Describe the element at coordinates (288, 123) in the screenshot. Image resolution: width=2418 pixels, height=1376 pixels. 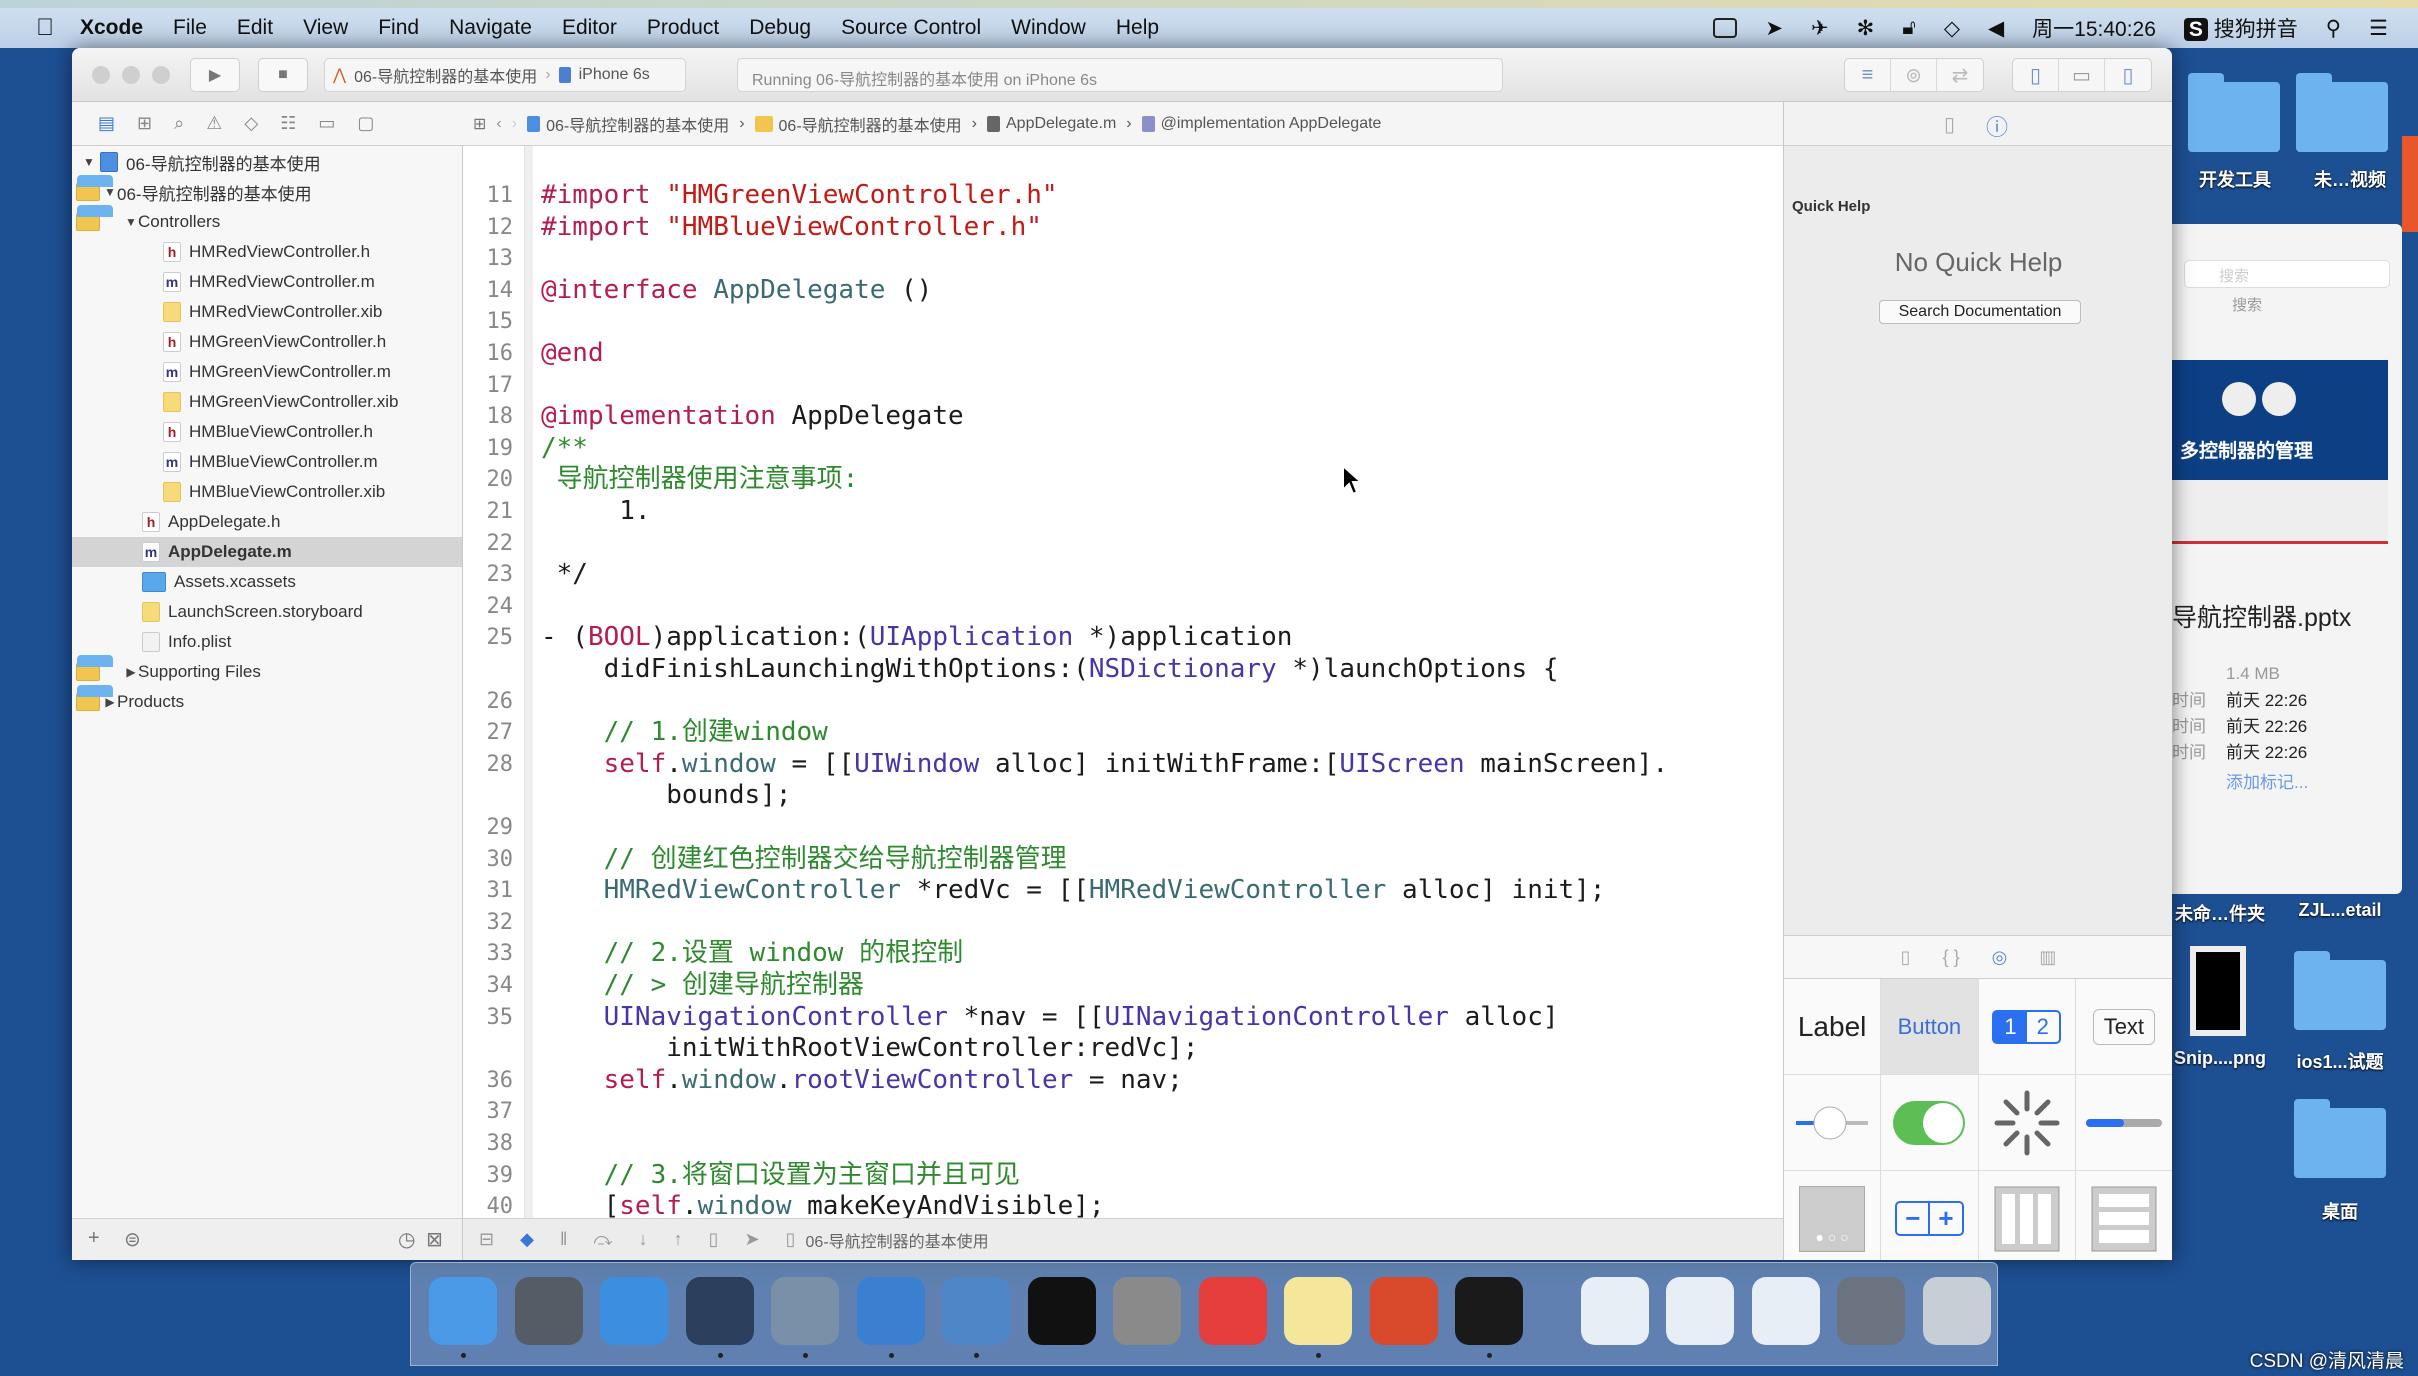
I see `debug-navigator-icon: ☷` at that location.